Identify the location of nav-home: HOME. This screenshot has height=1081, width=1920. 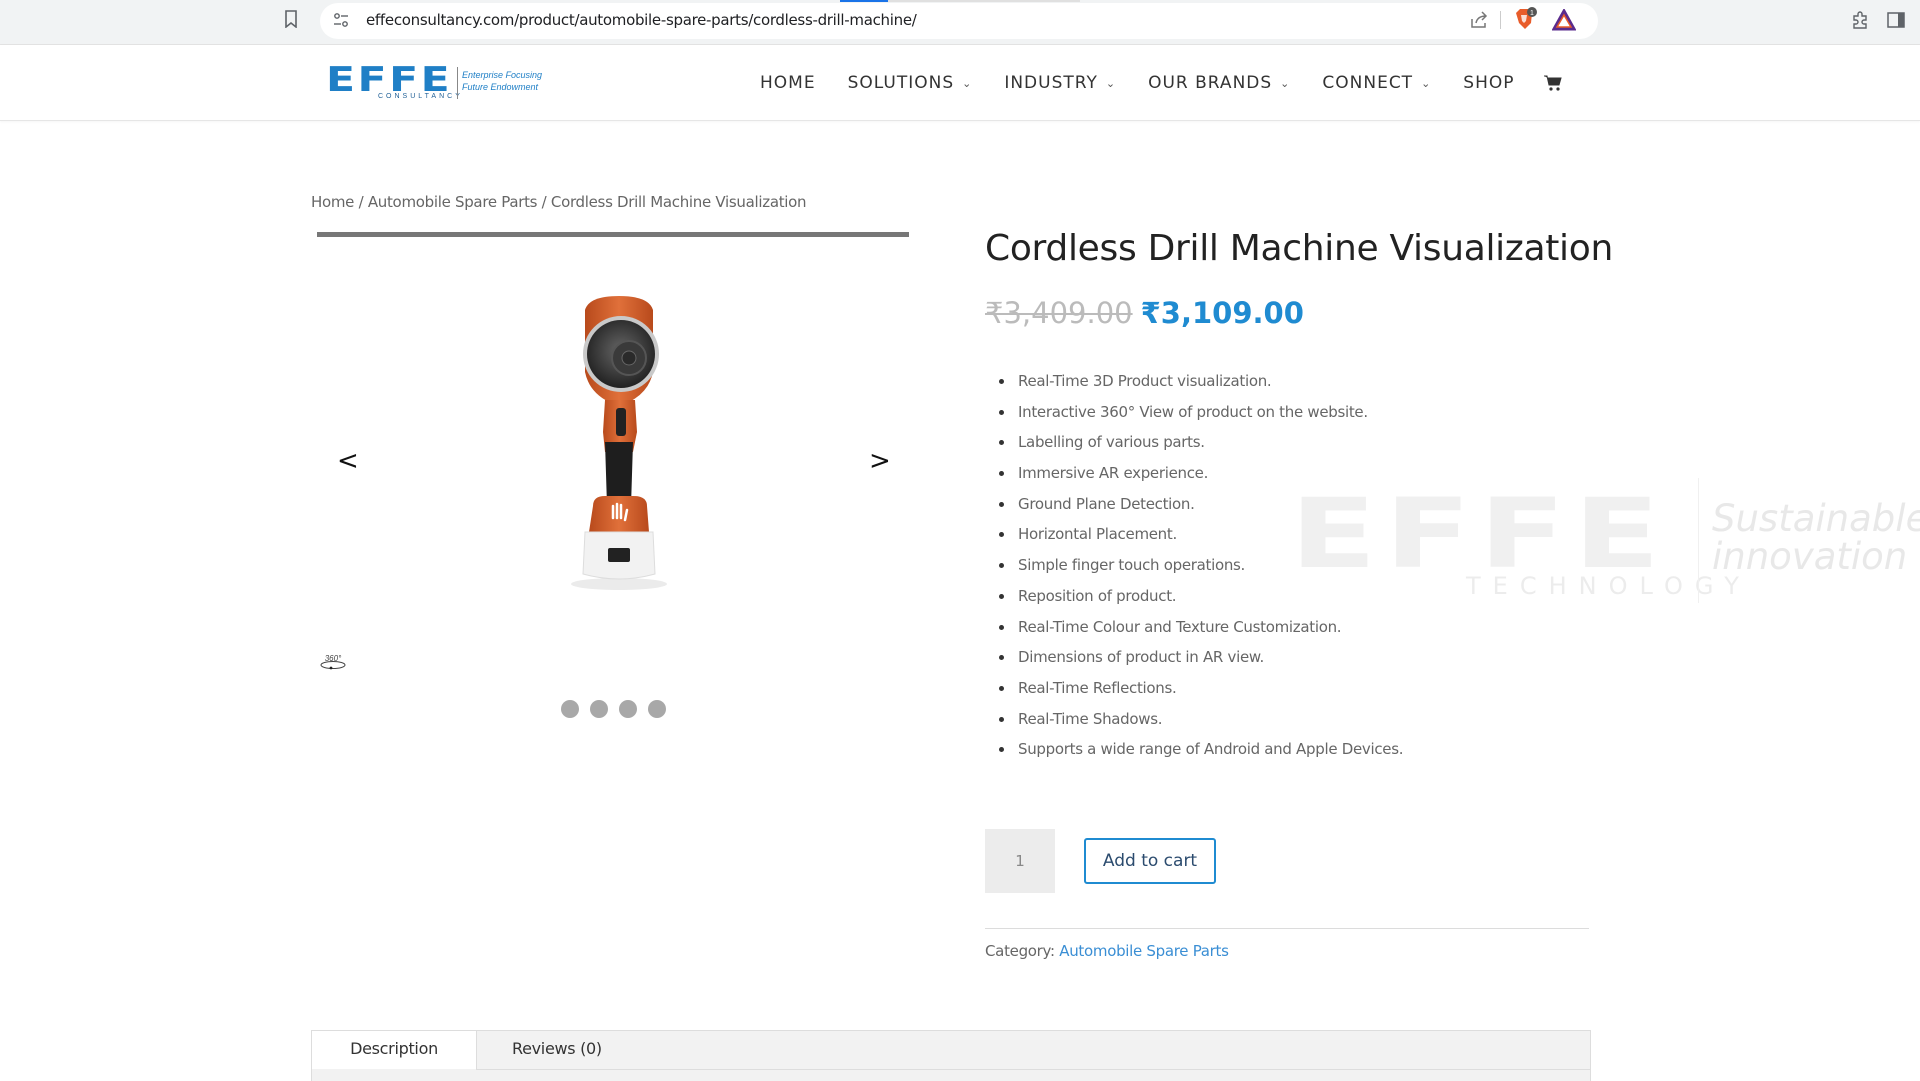
(788, 83).